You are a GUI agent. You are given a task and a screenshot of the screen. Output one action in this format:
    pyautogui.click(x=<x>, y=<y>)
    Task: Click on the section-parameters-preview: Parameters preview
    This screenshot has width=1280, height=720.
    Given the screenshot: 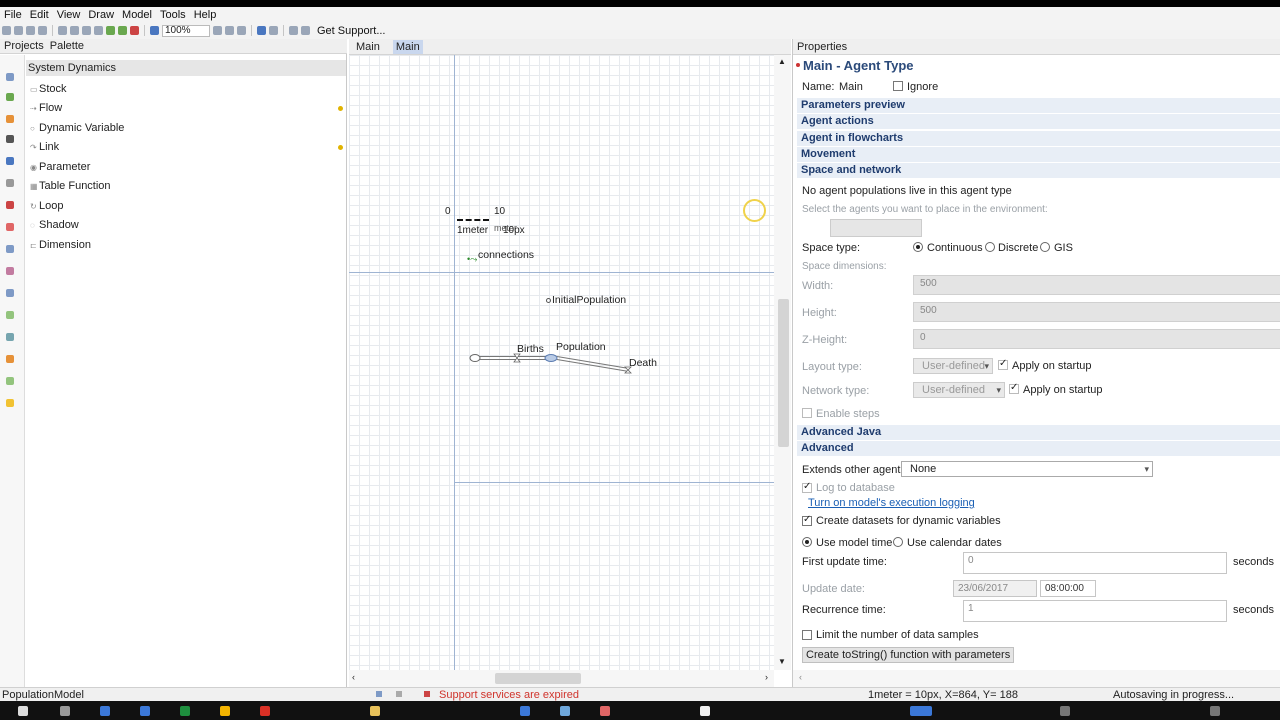 What is the action you would take?
    pyautogui.click(x=1038, y=105)
    